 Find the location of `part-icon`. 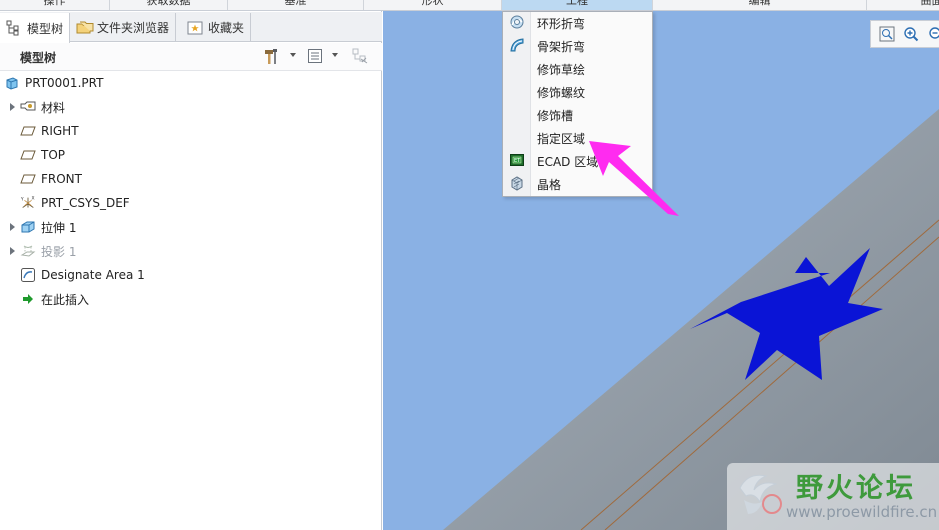

part-icon is located at coordinates (12, 83).